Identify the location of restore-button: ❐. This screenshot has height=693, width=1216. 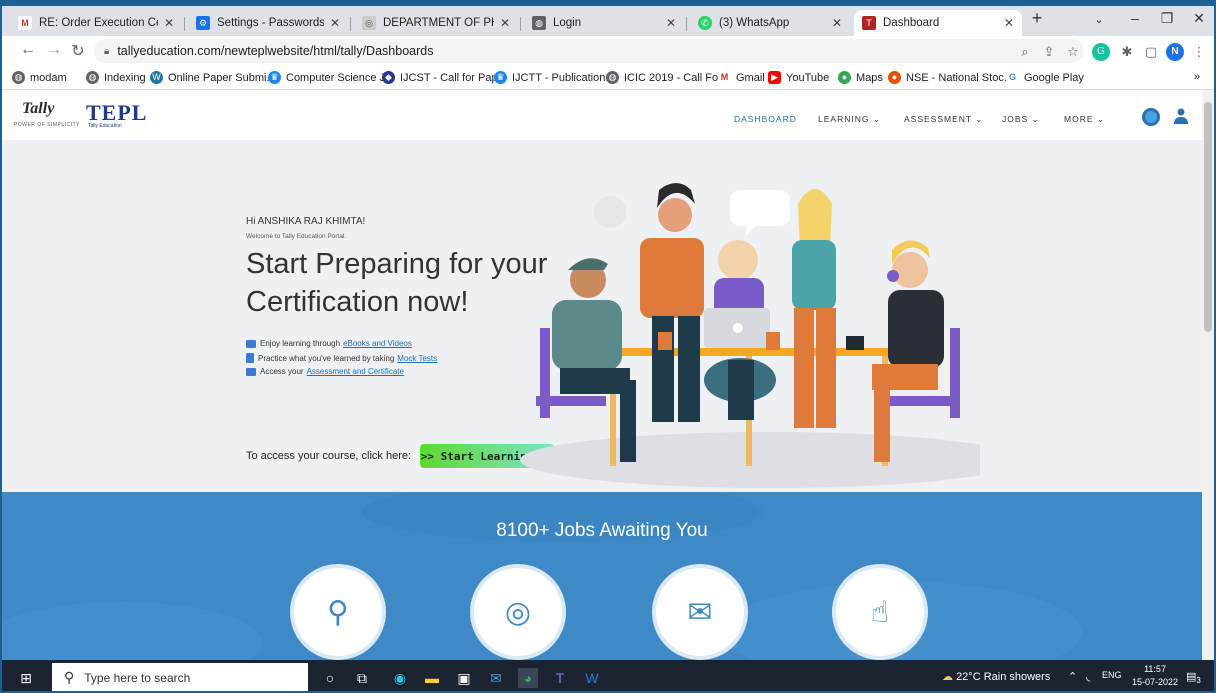
(1167, 18).